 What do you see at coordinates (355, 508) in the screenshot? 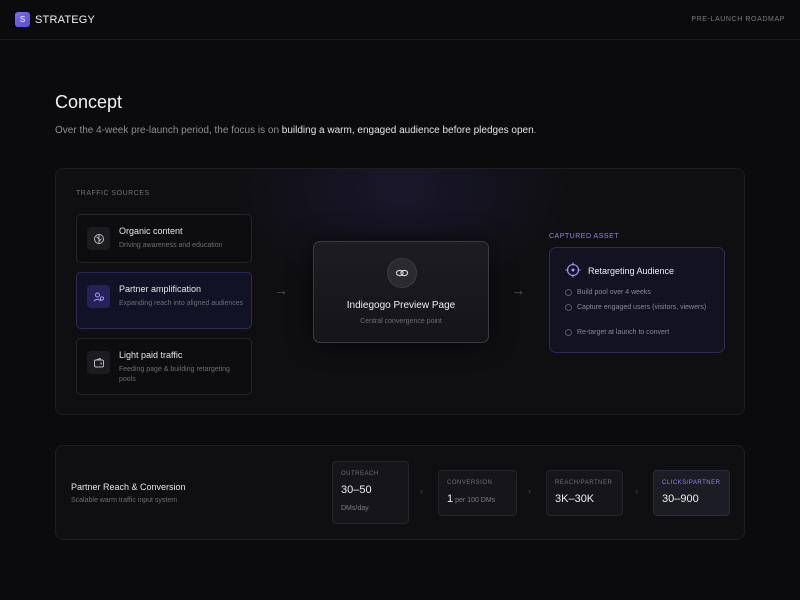
I see `metric-unit: DMs/day` at bounding box center [355, 508].